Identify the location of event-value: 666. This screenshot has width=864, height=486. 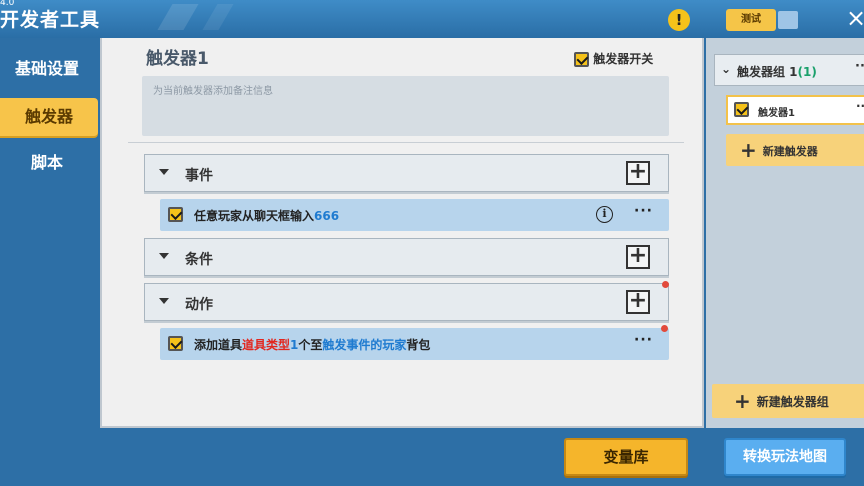
(326, 216).